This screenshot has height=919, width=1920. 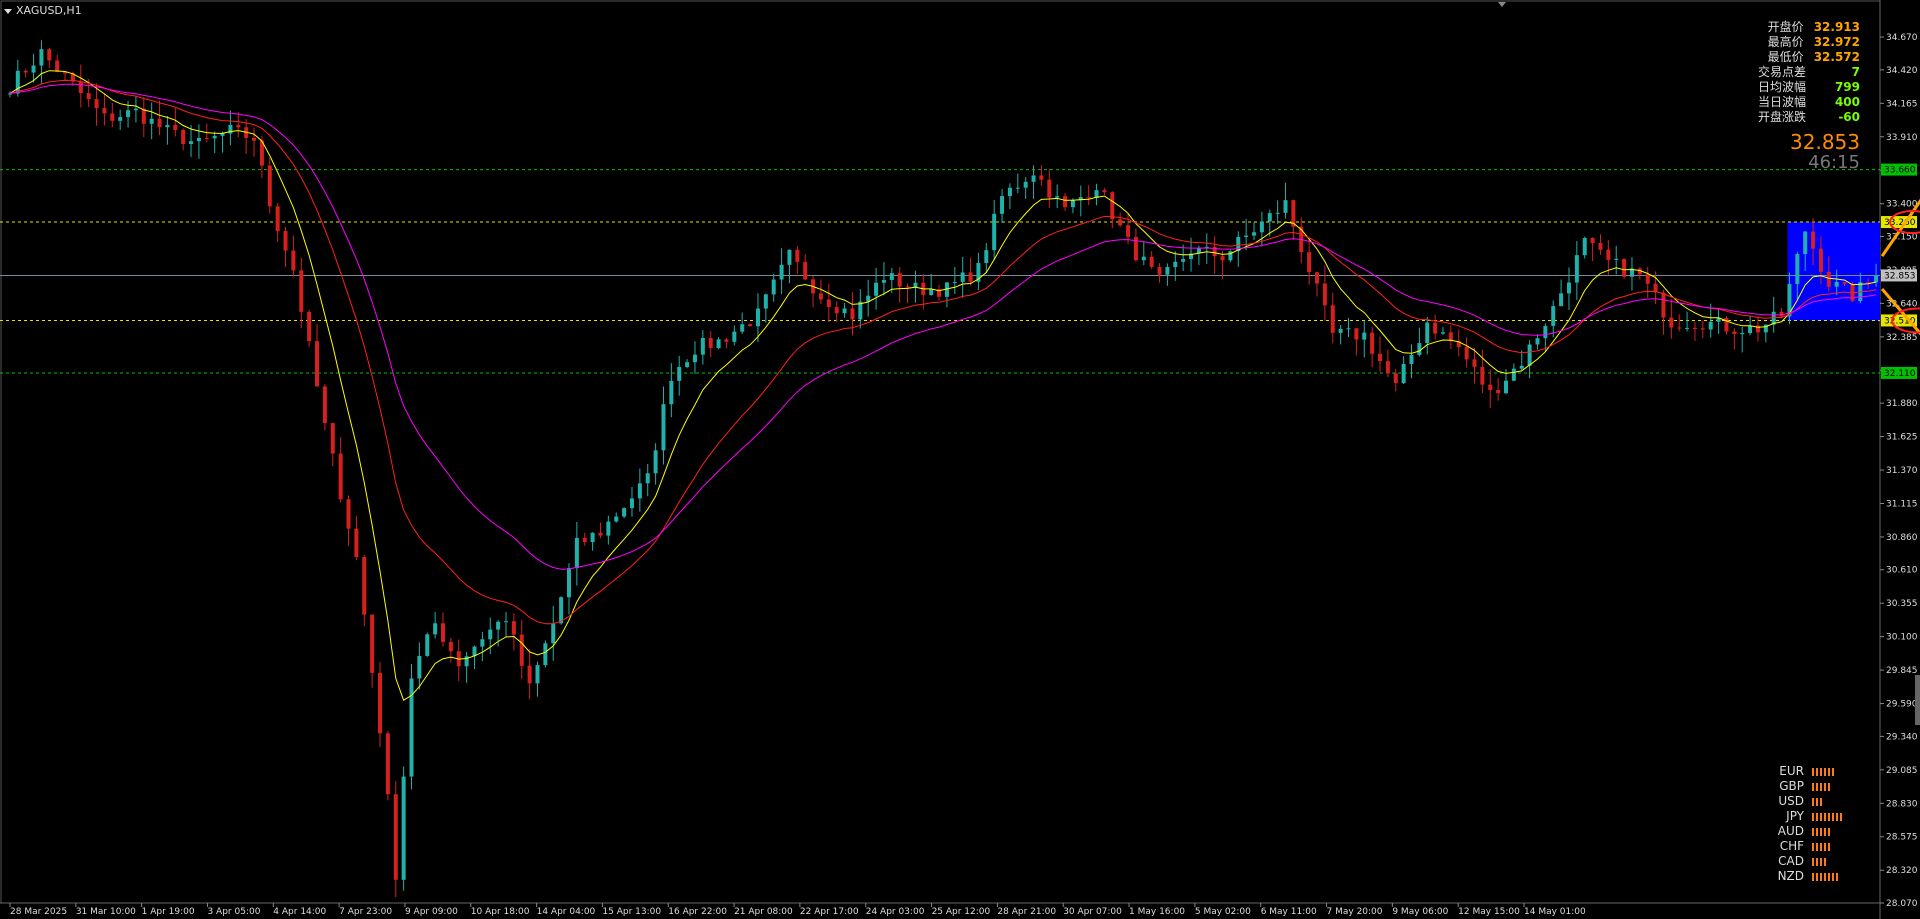 What do you see at coordinates (1555, 912) in the screenshot?
I see `x-tick-label: 14 May 01:00` at bounding box center [1555, 912].